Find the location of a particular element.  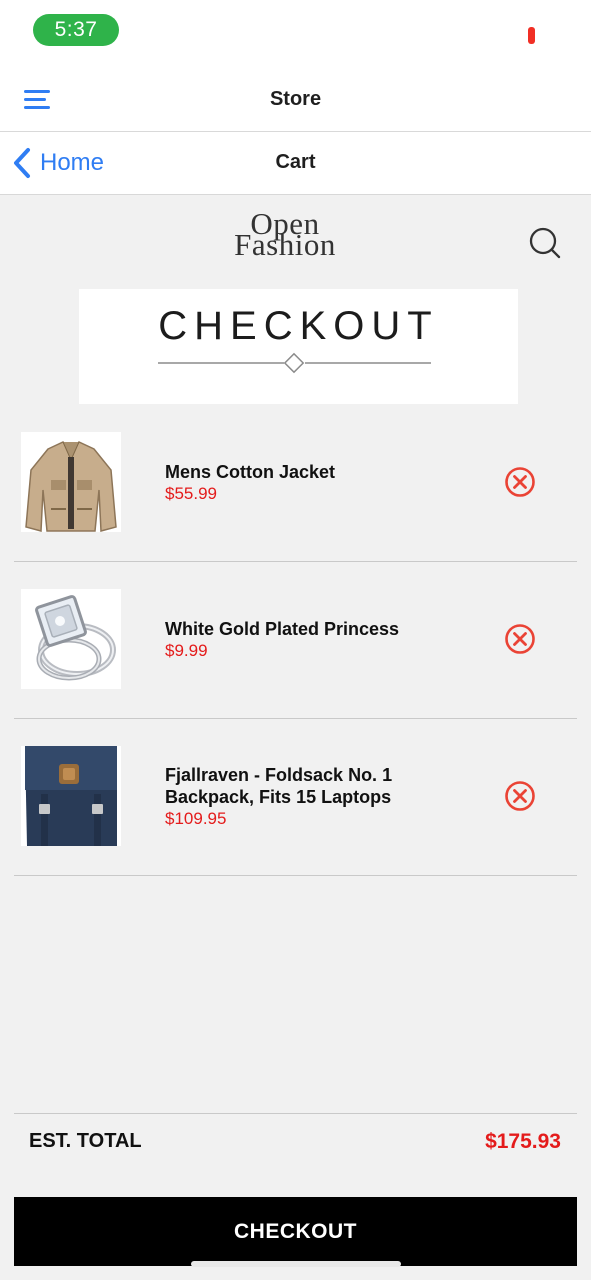

jacket-thumbnail-icon is located at coordinates (71, 482).